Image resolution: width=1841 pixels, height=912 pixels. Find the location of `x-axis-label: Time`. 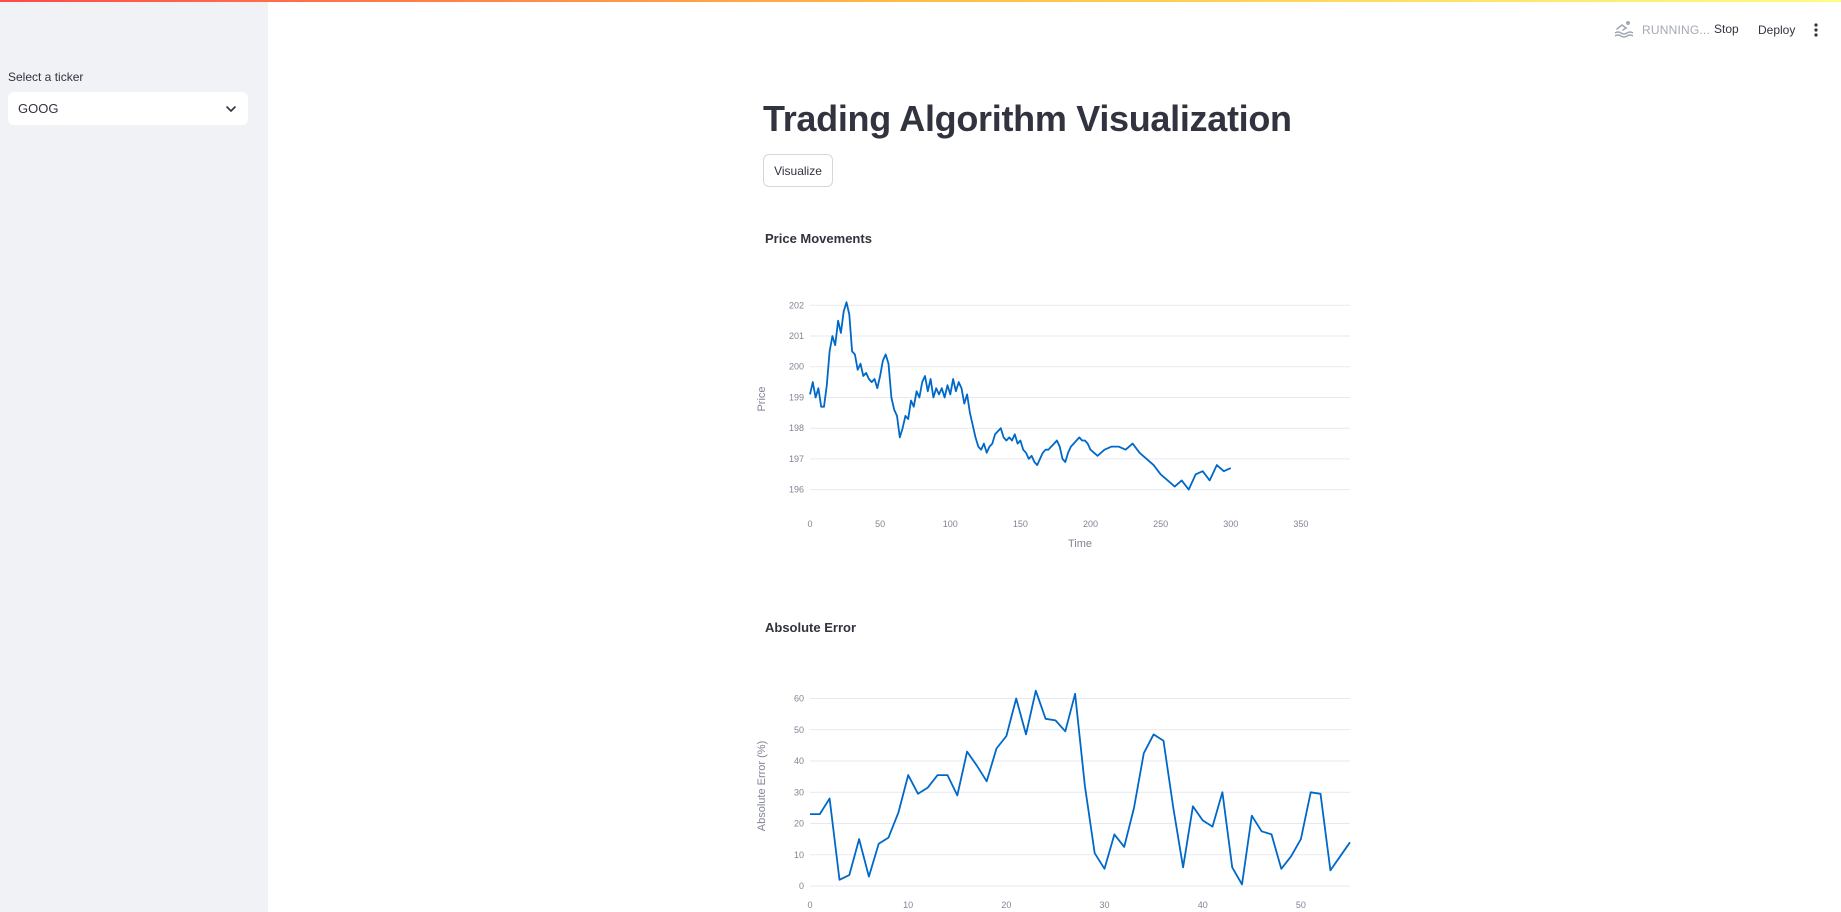

x-axis-label: Time is located at coordinates (1080, 544).